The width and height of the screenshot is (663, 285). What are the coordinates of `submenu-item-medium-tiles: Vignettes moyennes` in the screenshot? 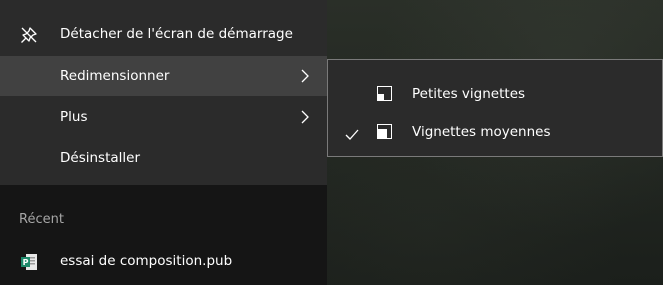 It's located at (495, 133).